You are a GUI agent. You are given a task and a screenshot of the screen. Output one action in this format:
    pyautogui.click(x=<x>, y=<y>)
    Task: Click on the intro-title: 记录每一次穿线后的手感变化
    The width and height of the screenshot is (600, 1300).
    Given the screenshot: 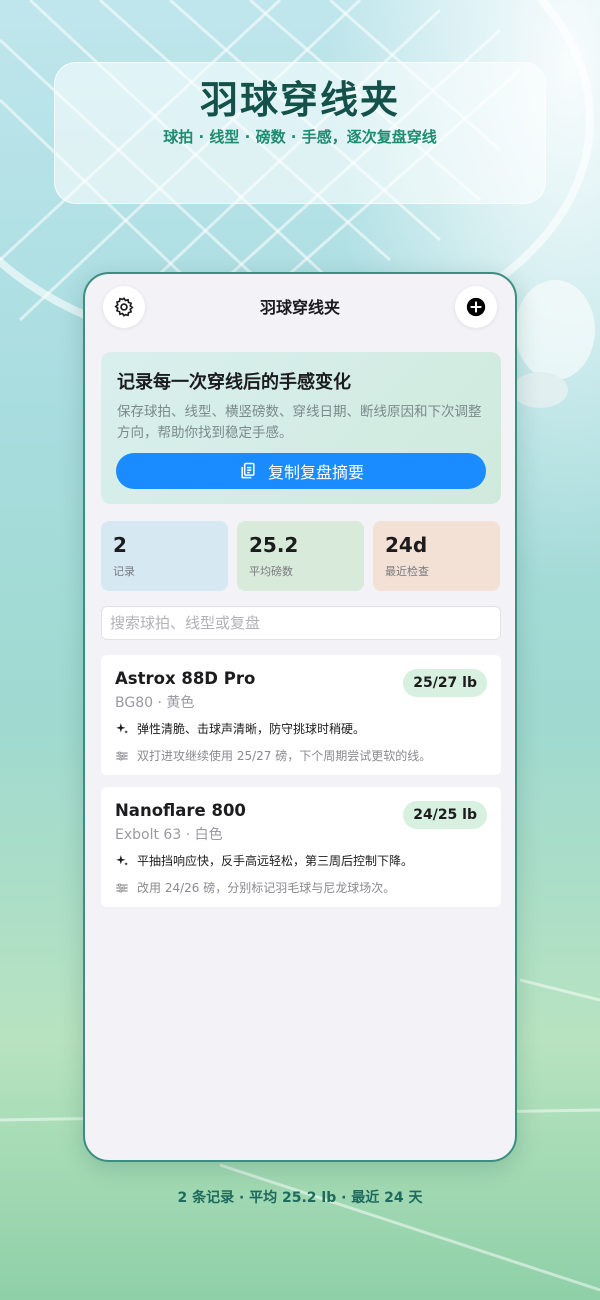 What is the action you would take?
    pyautogui.click(x=234, y=382)
    